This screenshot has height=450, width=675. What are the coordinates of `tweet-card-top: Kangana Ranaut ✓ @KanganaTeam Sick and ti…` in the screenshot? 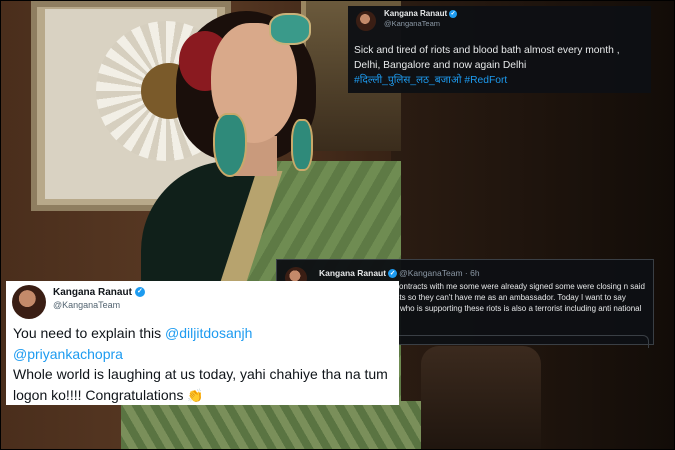 It's located at (499, 49).